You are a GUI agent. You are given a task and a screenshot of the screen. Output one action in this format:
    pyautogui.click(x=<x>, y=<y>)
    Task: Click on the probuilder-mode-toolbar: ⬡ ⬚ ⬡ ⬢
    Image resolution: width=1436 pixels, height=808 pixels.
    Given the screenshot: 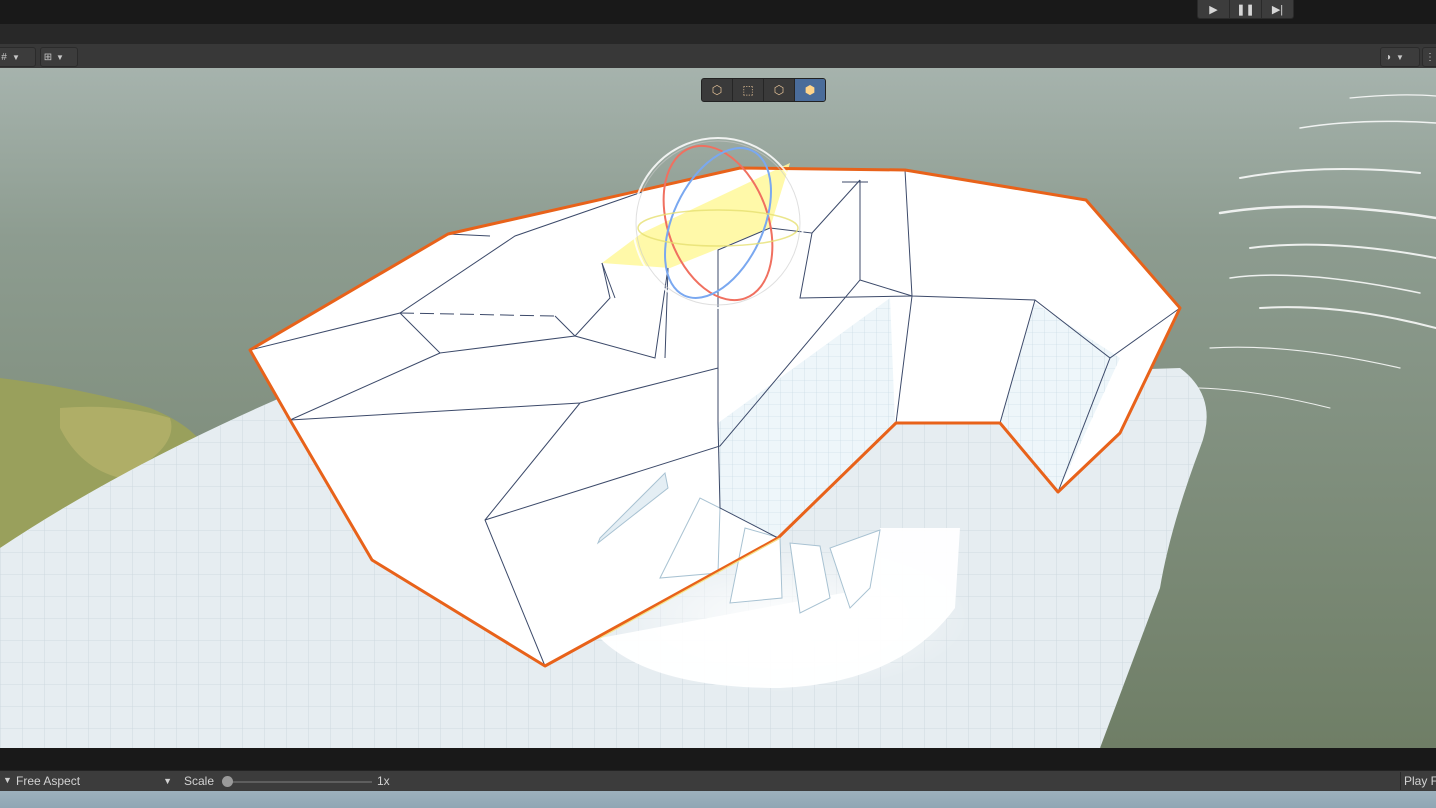 What is the action you would take?
    pyautogui.click(x=763, y=90)
    